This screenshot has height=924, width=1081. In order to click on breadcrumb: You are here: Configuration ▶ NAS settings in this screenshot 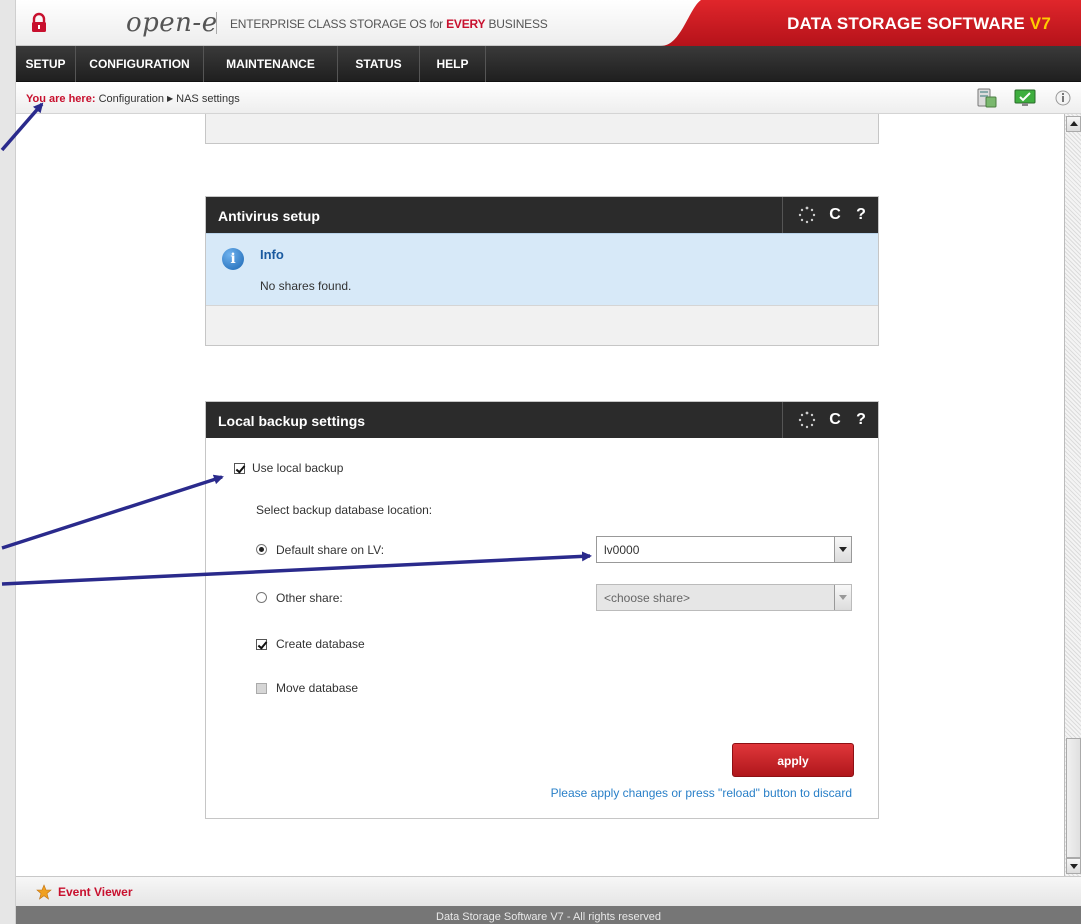, I will do `click(133, 99)`.